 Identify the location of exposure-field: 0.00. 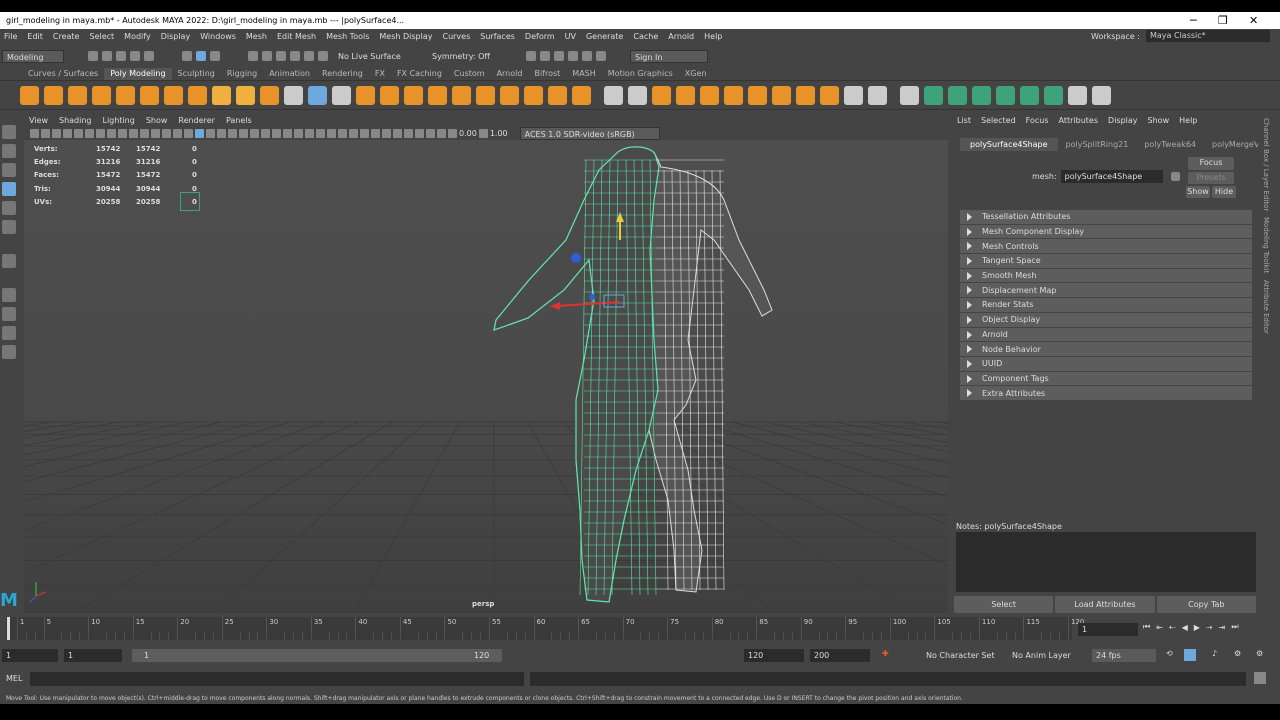
(468, 133).